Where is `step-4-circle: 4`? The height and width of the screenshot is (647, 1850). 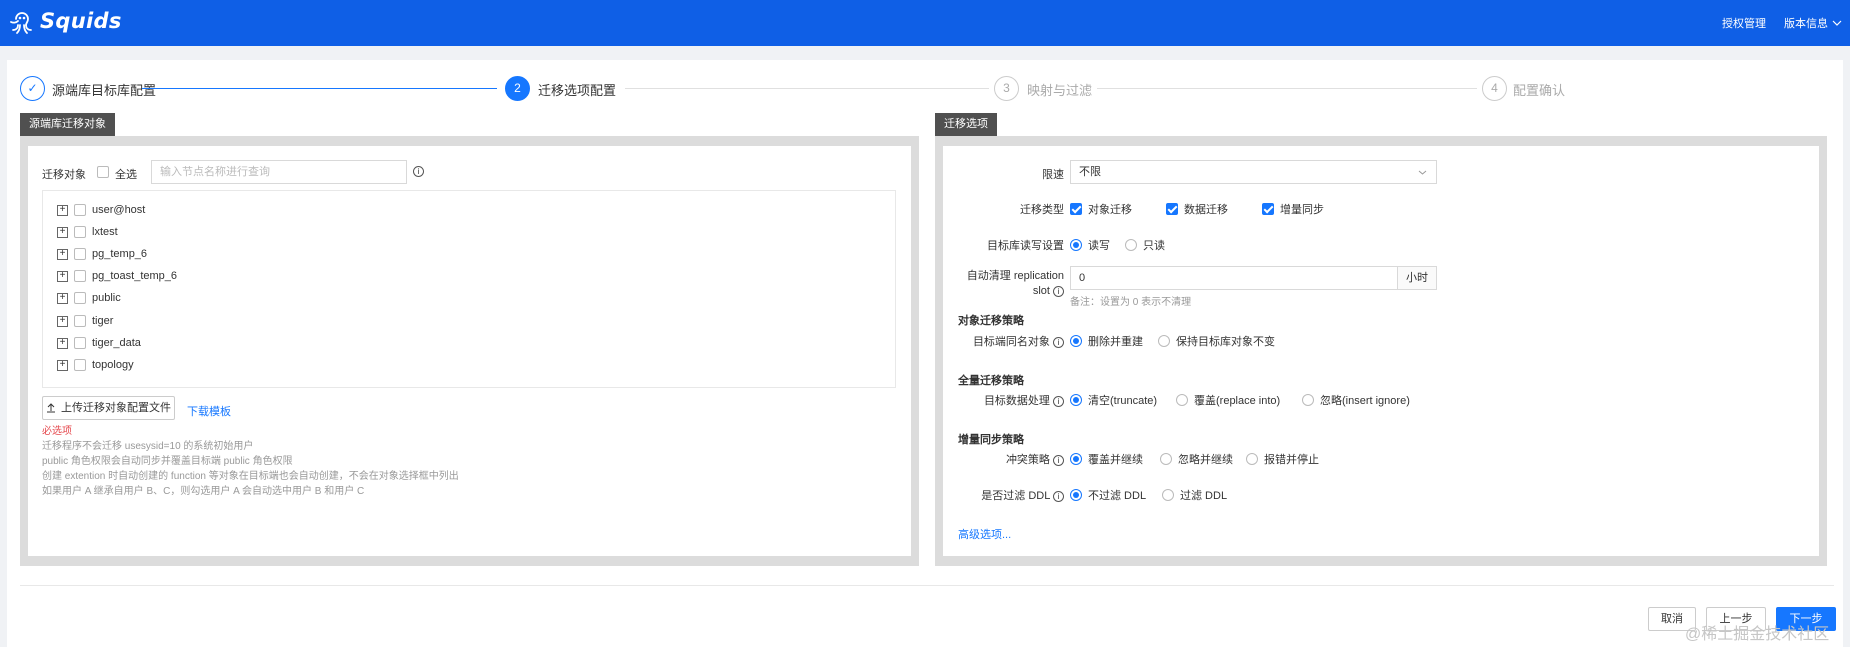
step-4-circle: 4 is located at coordinates (1494, 88).